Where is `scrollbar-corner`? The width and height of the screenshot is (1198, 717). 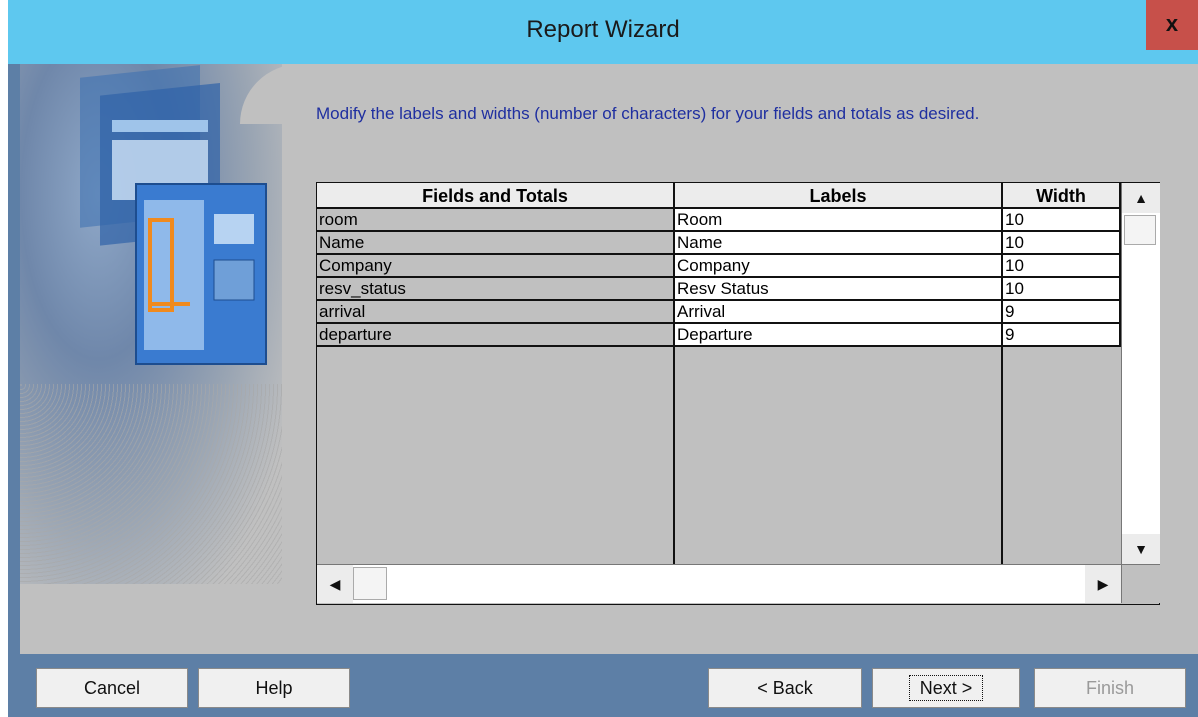 scrollbar-corner is located at coordinates (1140, 583).